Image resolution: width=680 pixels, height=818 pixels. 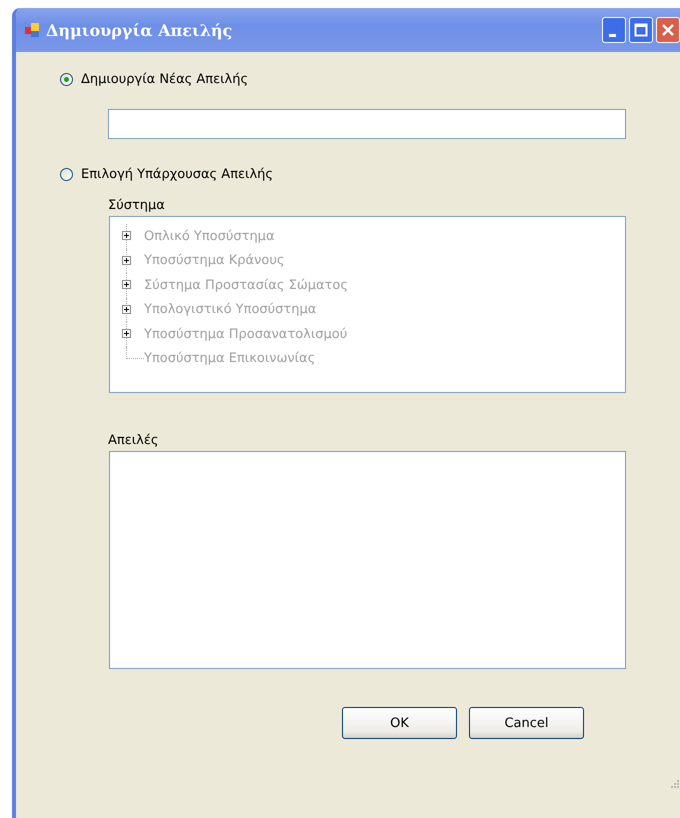 What do you see at coordinates (675, 783) in the screenshot?
I see `resize-grip-icon` at bounding box center [675, 783].